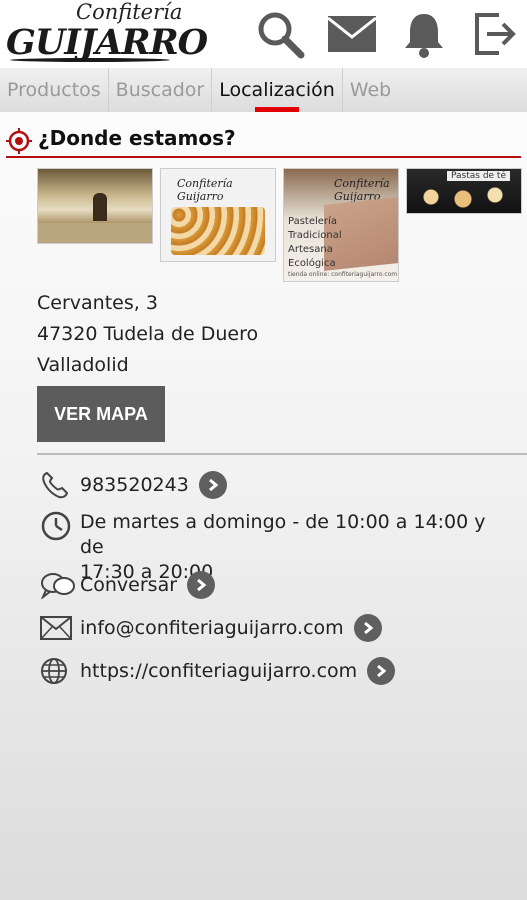 Image resolution: width=527 pixels, height=900 pixels. What do you see at coordinates (58, 585) in the screenshot?
I see `chat-icon` at bounding box center [58, 585].